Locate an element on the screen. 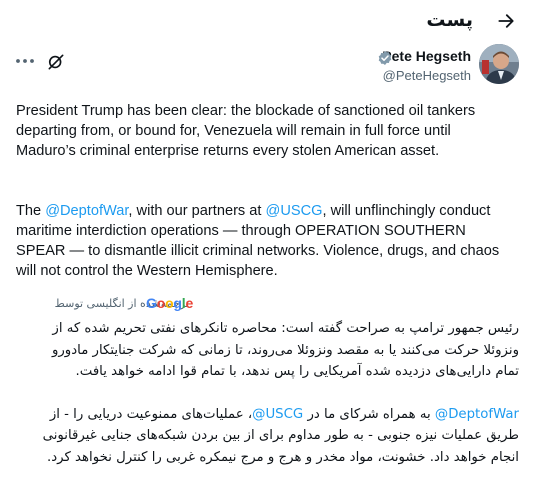 The width and height of the screenshot is (535, 490). back-button is located at coordinates (506, 21).